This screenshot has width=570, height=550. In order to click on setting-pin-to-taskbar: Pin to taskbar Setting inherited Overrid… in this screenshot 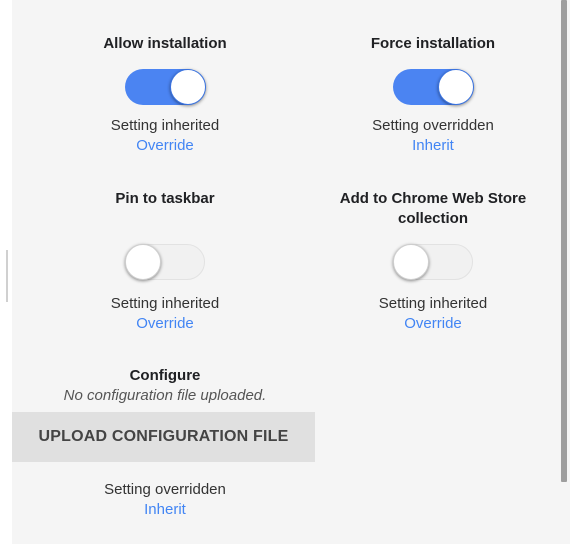, I will do `click(165, 261)`.